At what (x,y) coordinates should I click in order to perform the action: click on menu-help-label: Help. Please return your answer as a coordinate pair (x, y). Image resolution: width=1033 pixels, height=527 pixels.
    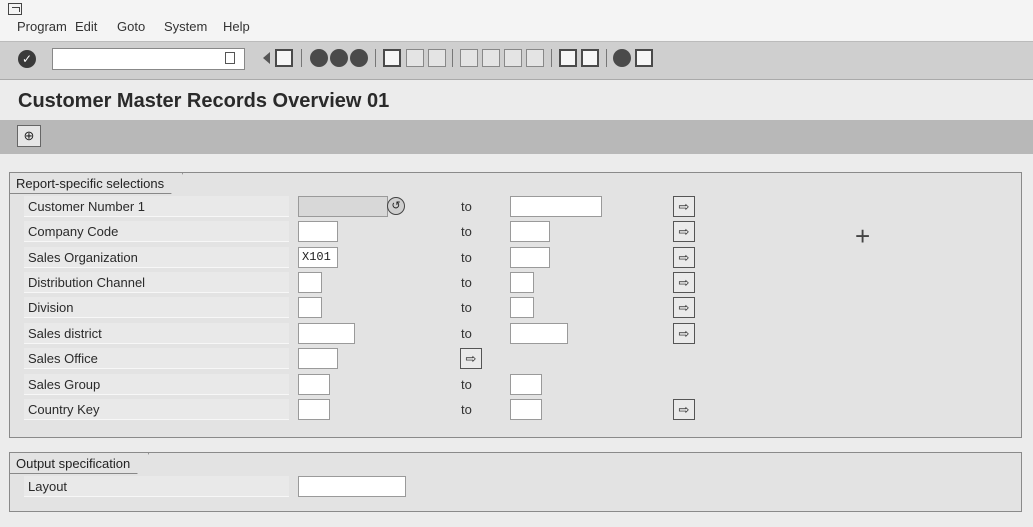
    Looking at the image, I should click on (236, 26).